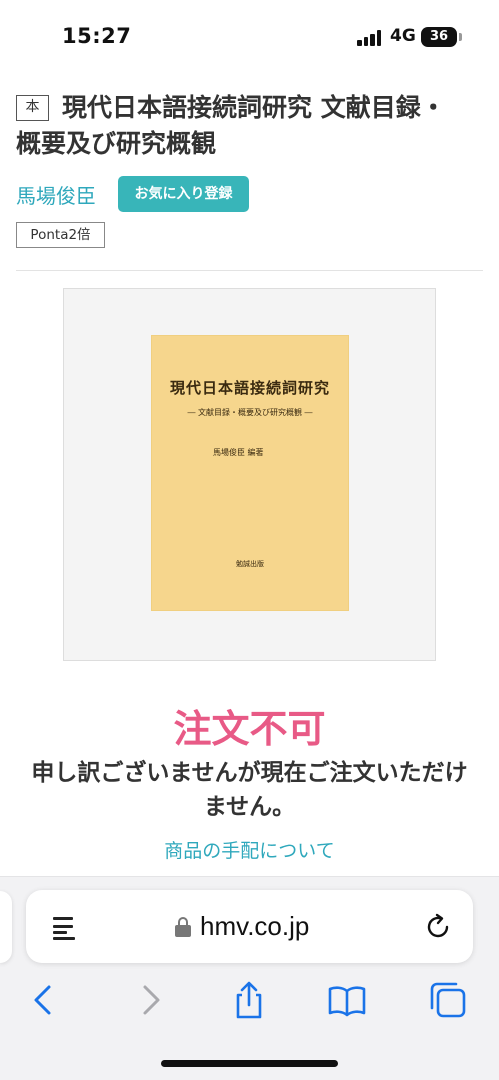 This screenshot has height=1080, width=499. I want to click on author-link: 馬場俊臣, so click(56, 194).